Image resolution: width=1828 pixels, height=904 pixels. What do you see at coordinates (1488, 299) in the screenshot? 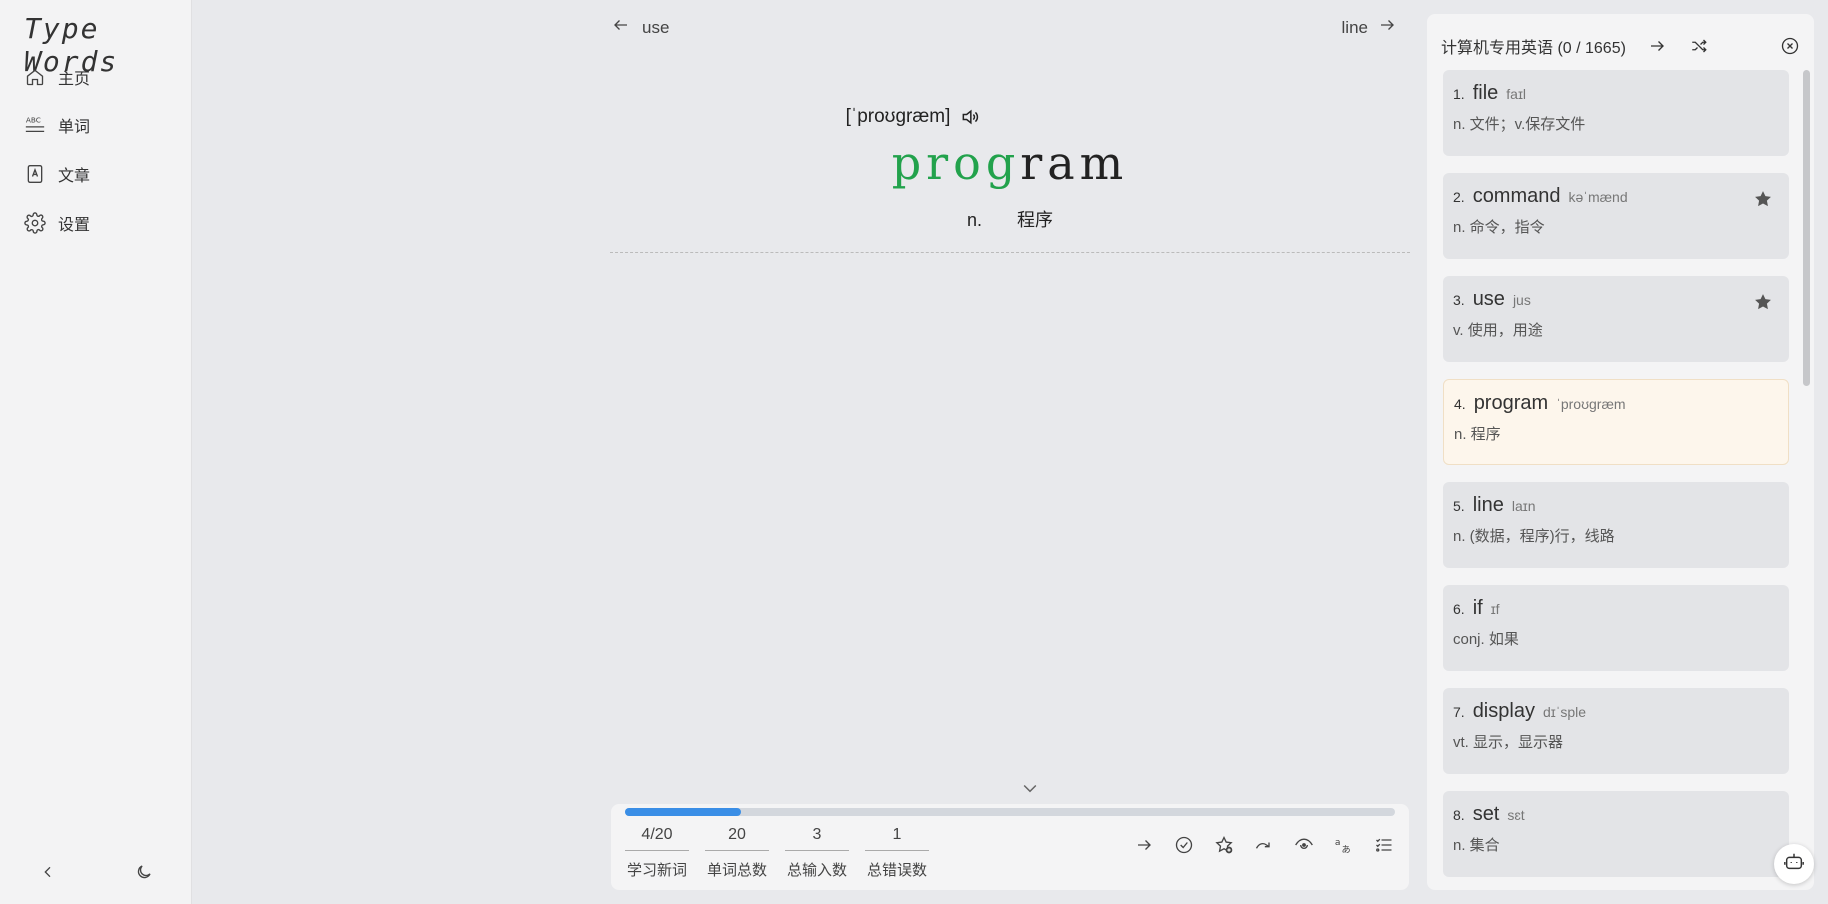
I see `list-item-word: use` at bounding box center [1488, 299].